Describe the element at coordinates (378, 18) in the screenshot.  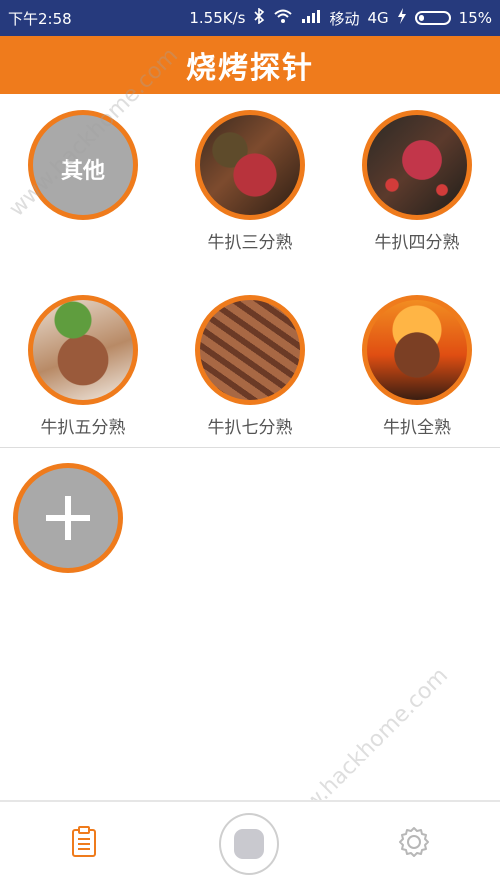
I see `network-type: 4G` at that location.